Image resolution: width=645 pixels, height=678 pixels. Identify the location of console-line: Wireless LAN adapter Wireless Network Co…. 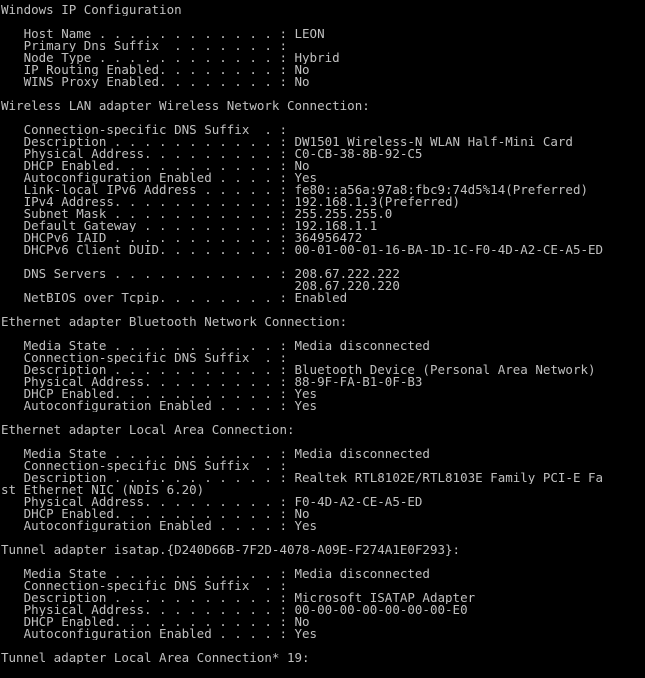
(185, 106).